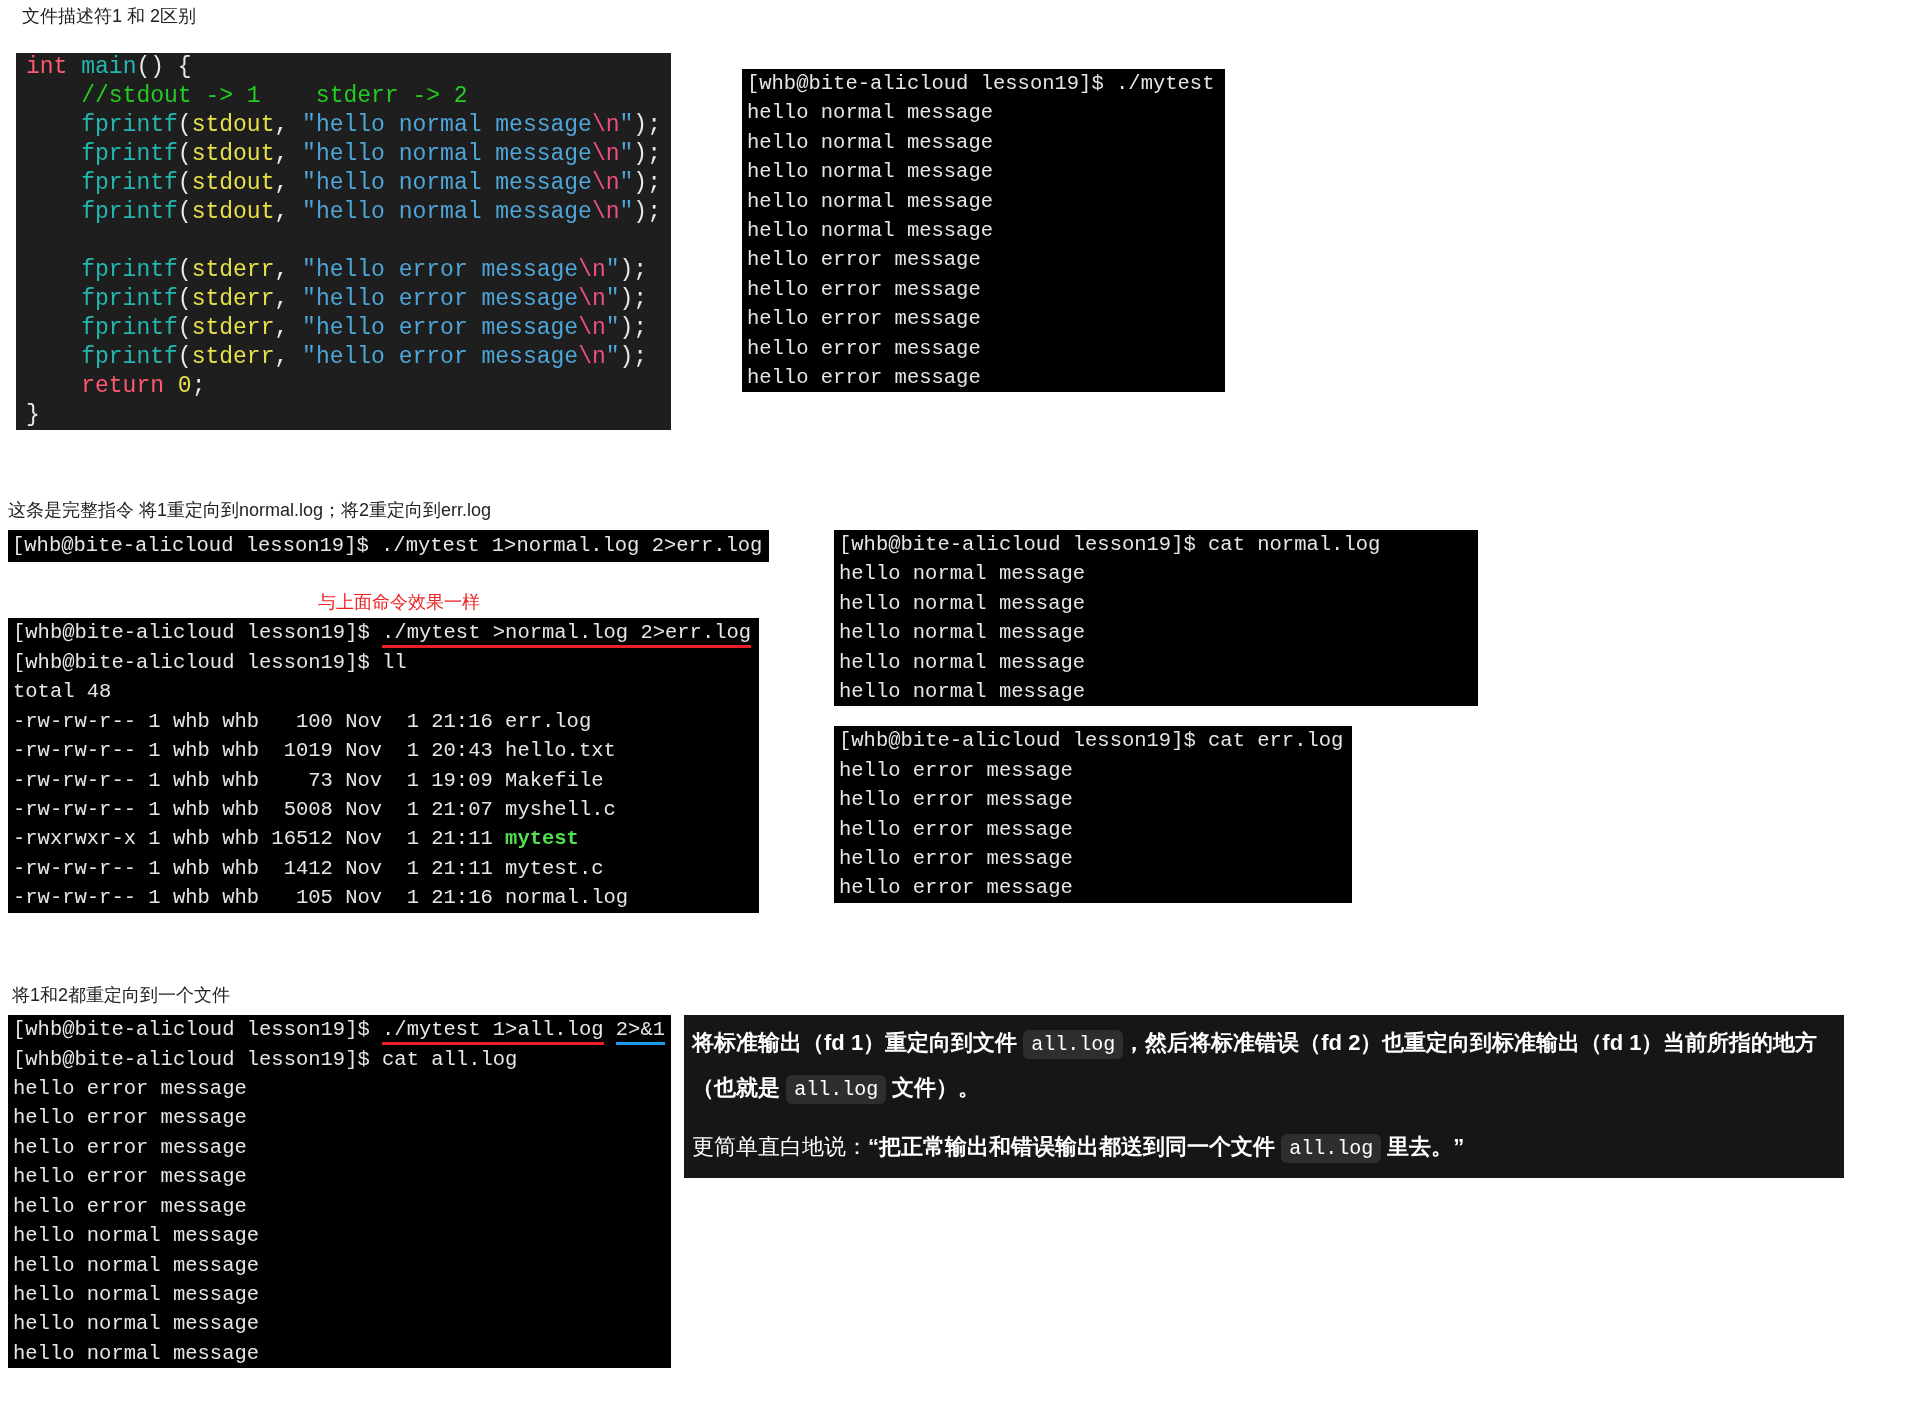  What do you see at coordinates (109, 16) in the screenshot?
I see `section-heading: 文件描述符1 和 2区别` at bounding box center [109, 16].